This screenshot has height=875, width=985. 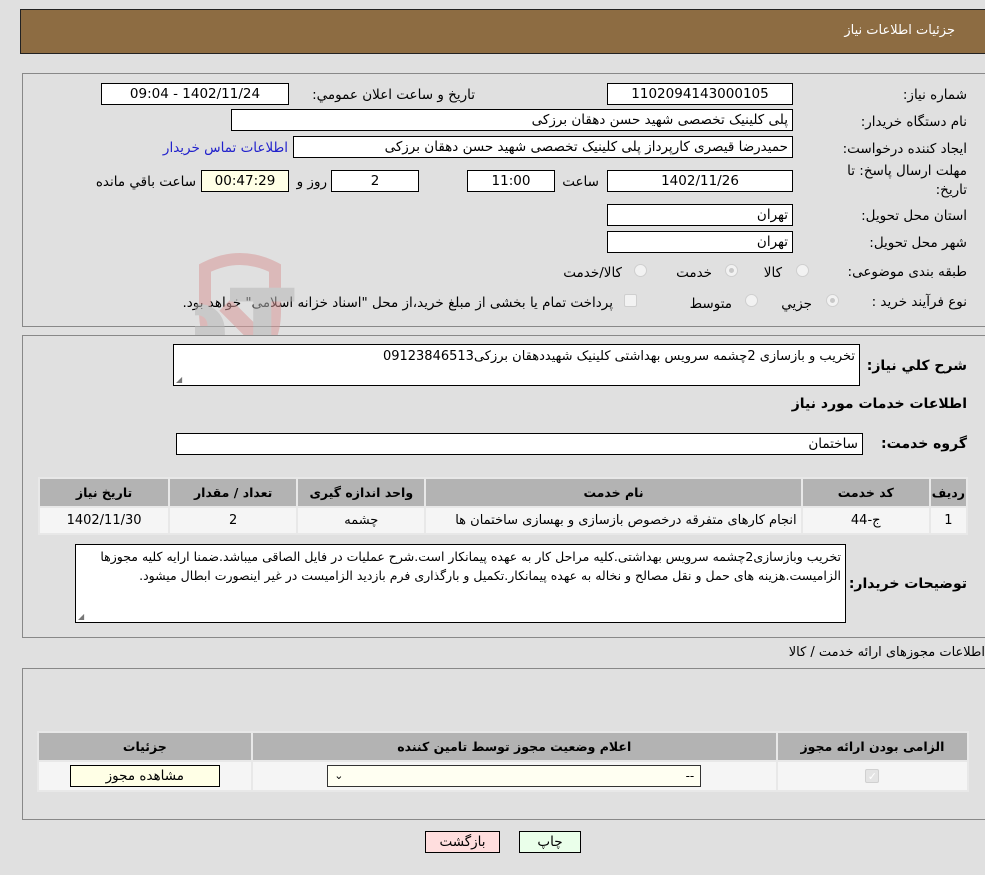 I want to click on category-option-service: خدمت, so click(x=694, y=273).